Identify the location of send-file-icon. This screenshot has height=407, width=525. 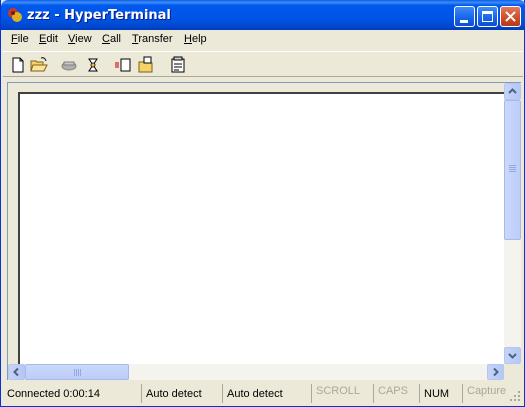
(123, 65).